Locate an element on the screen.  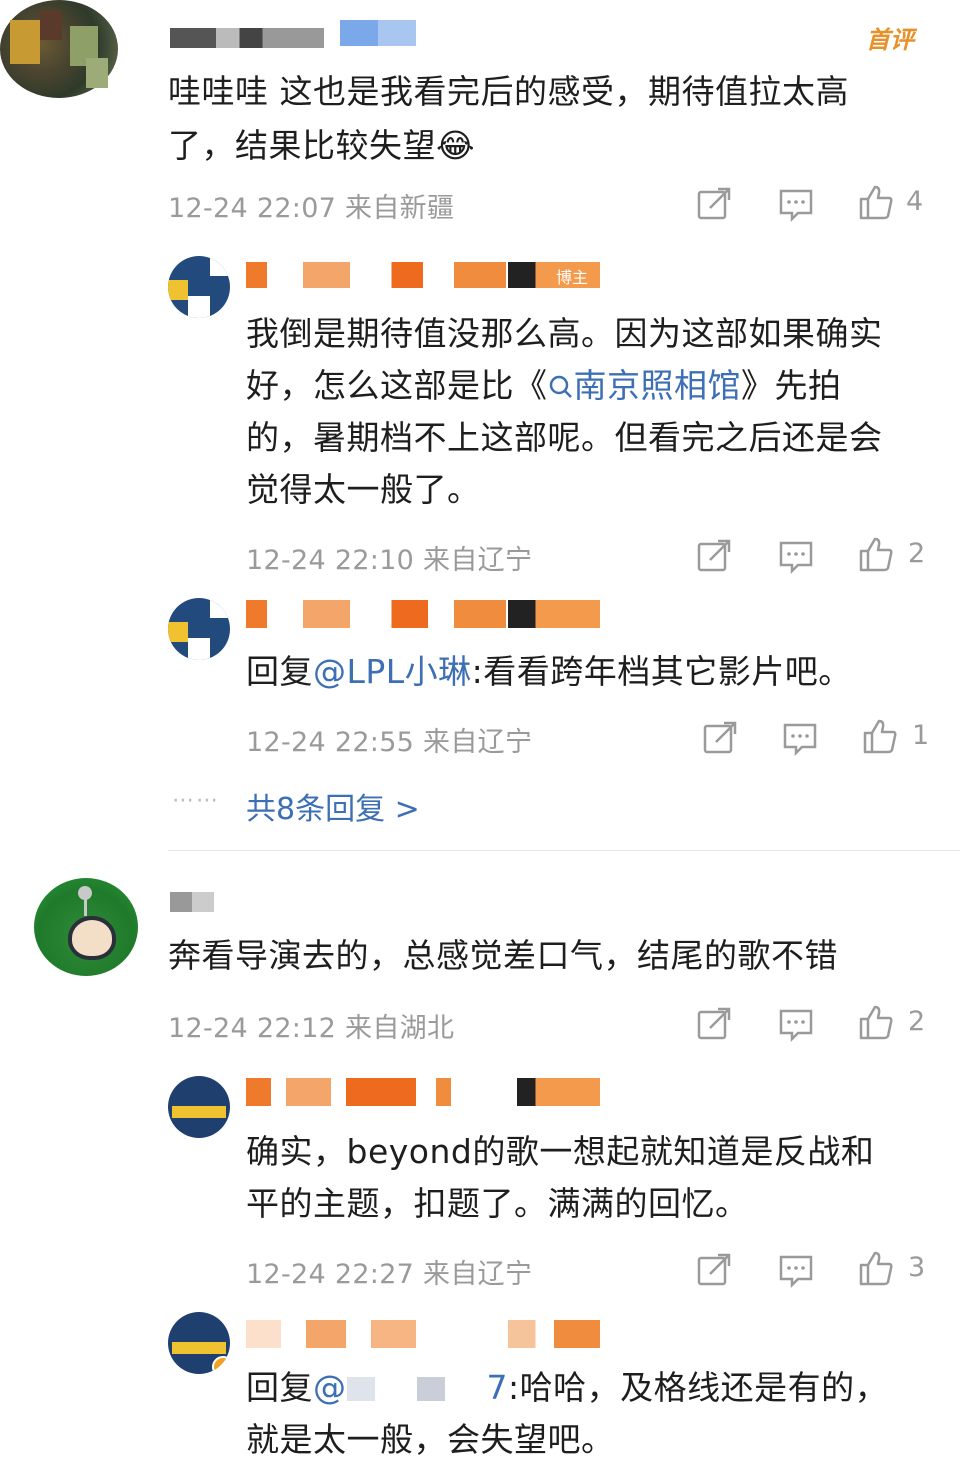
comment-text: 奔看导演去的，总感觉差口气，结尾的歌不错 is located at coordinates (503, 955).